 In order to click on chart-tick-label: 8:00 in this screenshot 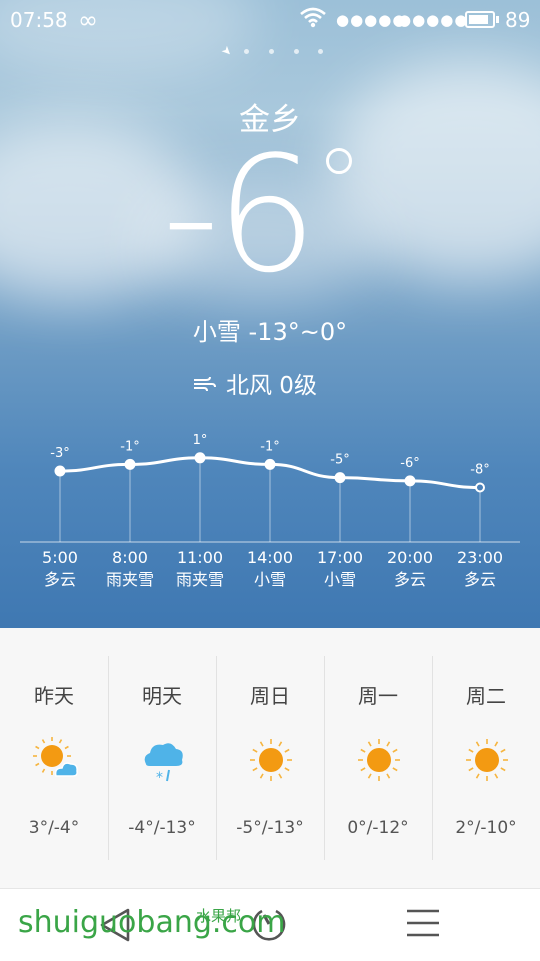, I will do `click(130, 557)`.